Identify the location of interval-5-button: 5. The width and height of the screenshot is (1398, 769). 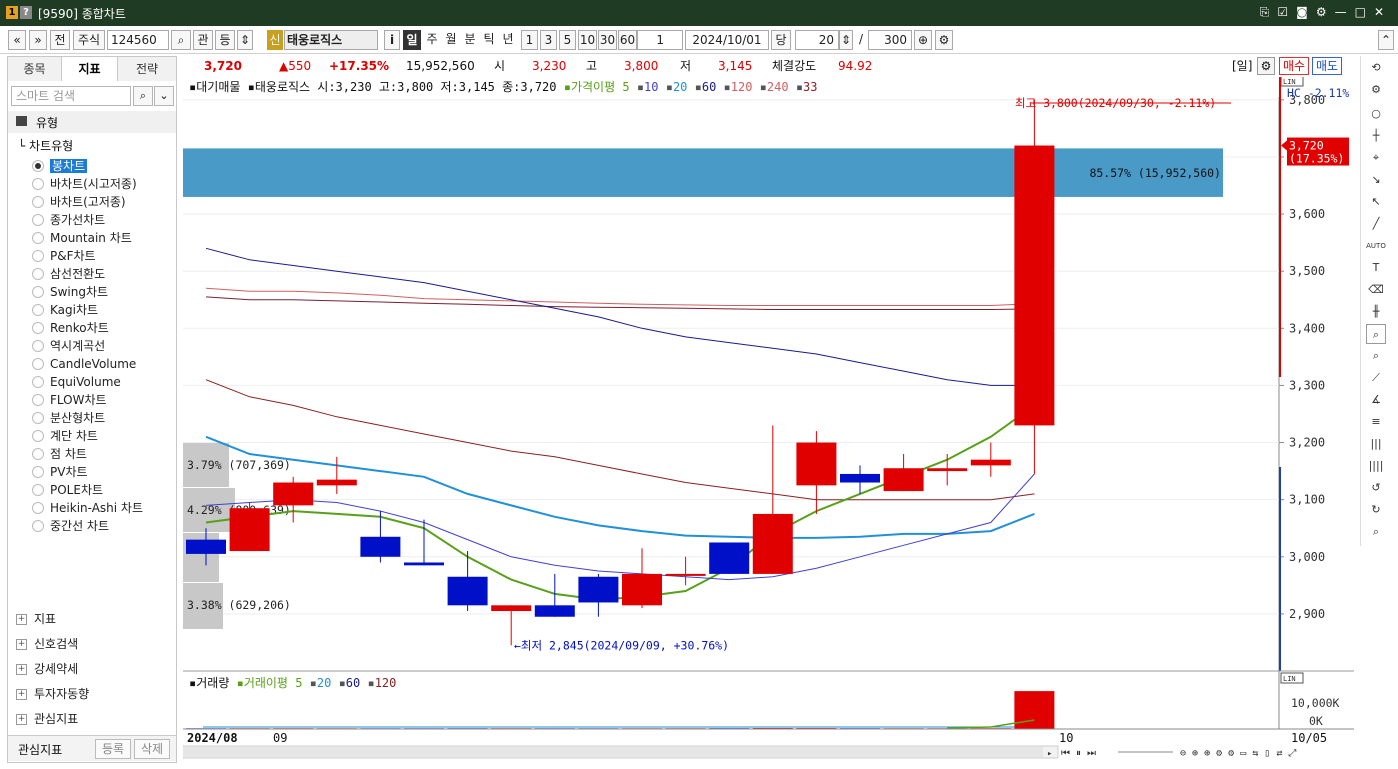
(567, 40).